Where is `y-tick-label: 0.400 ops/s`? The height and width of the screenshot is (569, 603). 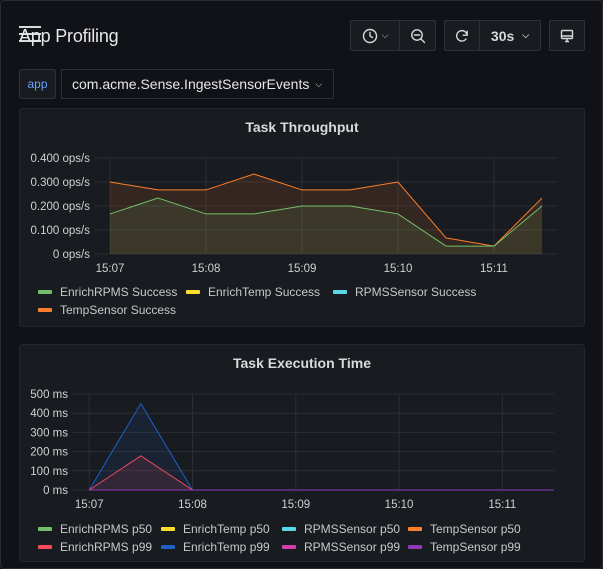
y-tick-label: 0.400 ops/s is located at coordinates (61, 159).